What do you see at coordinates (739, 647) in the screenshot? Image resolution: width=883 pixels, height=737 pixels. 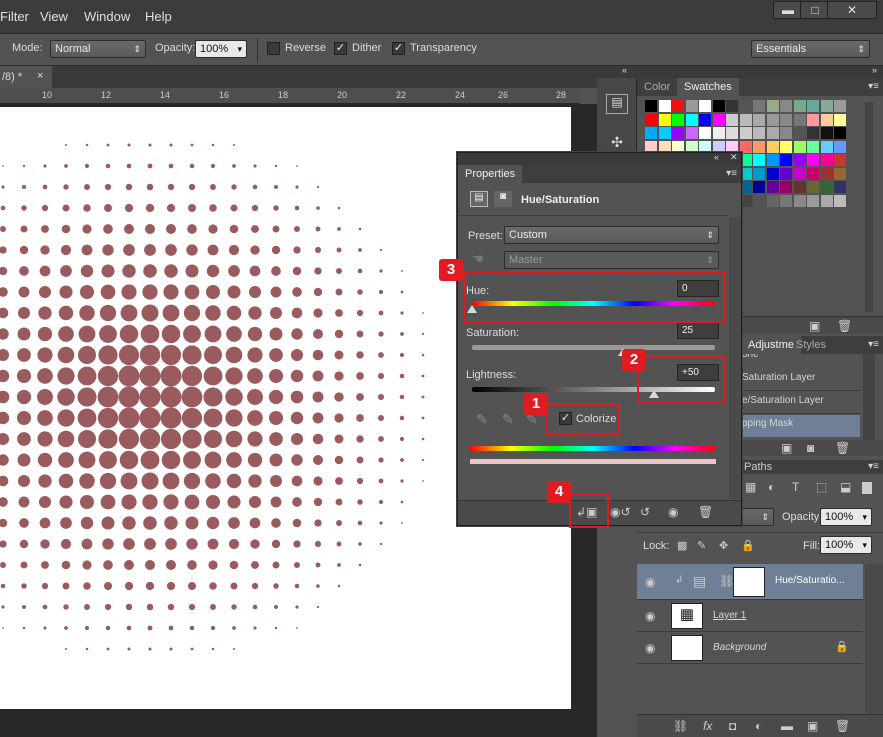 I see `layer-name: Background` at bounding box center [739, 647].